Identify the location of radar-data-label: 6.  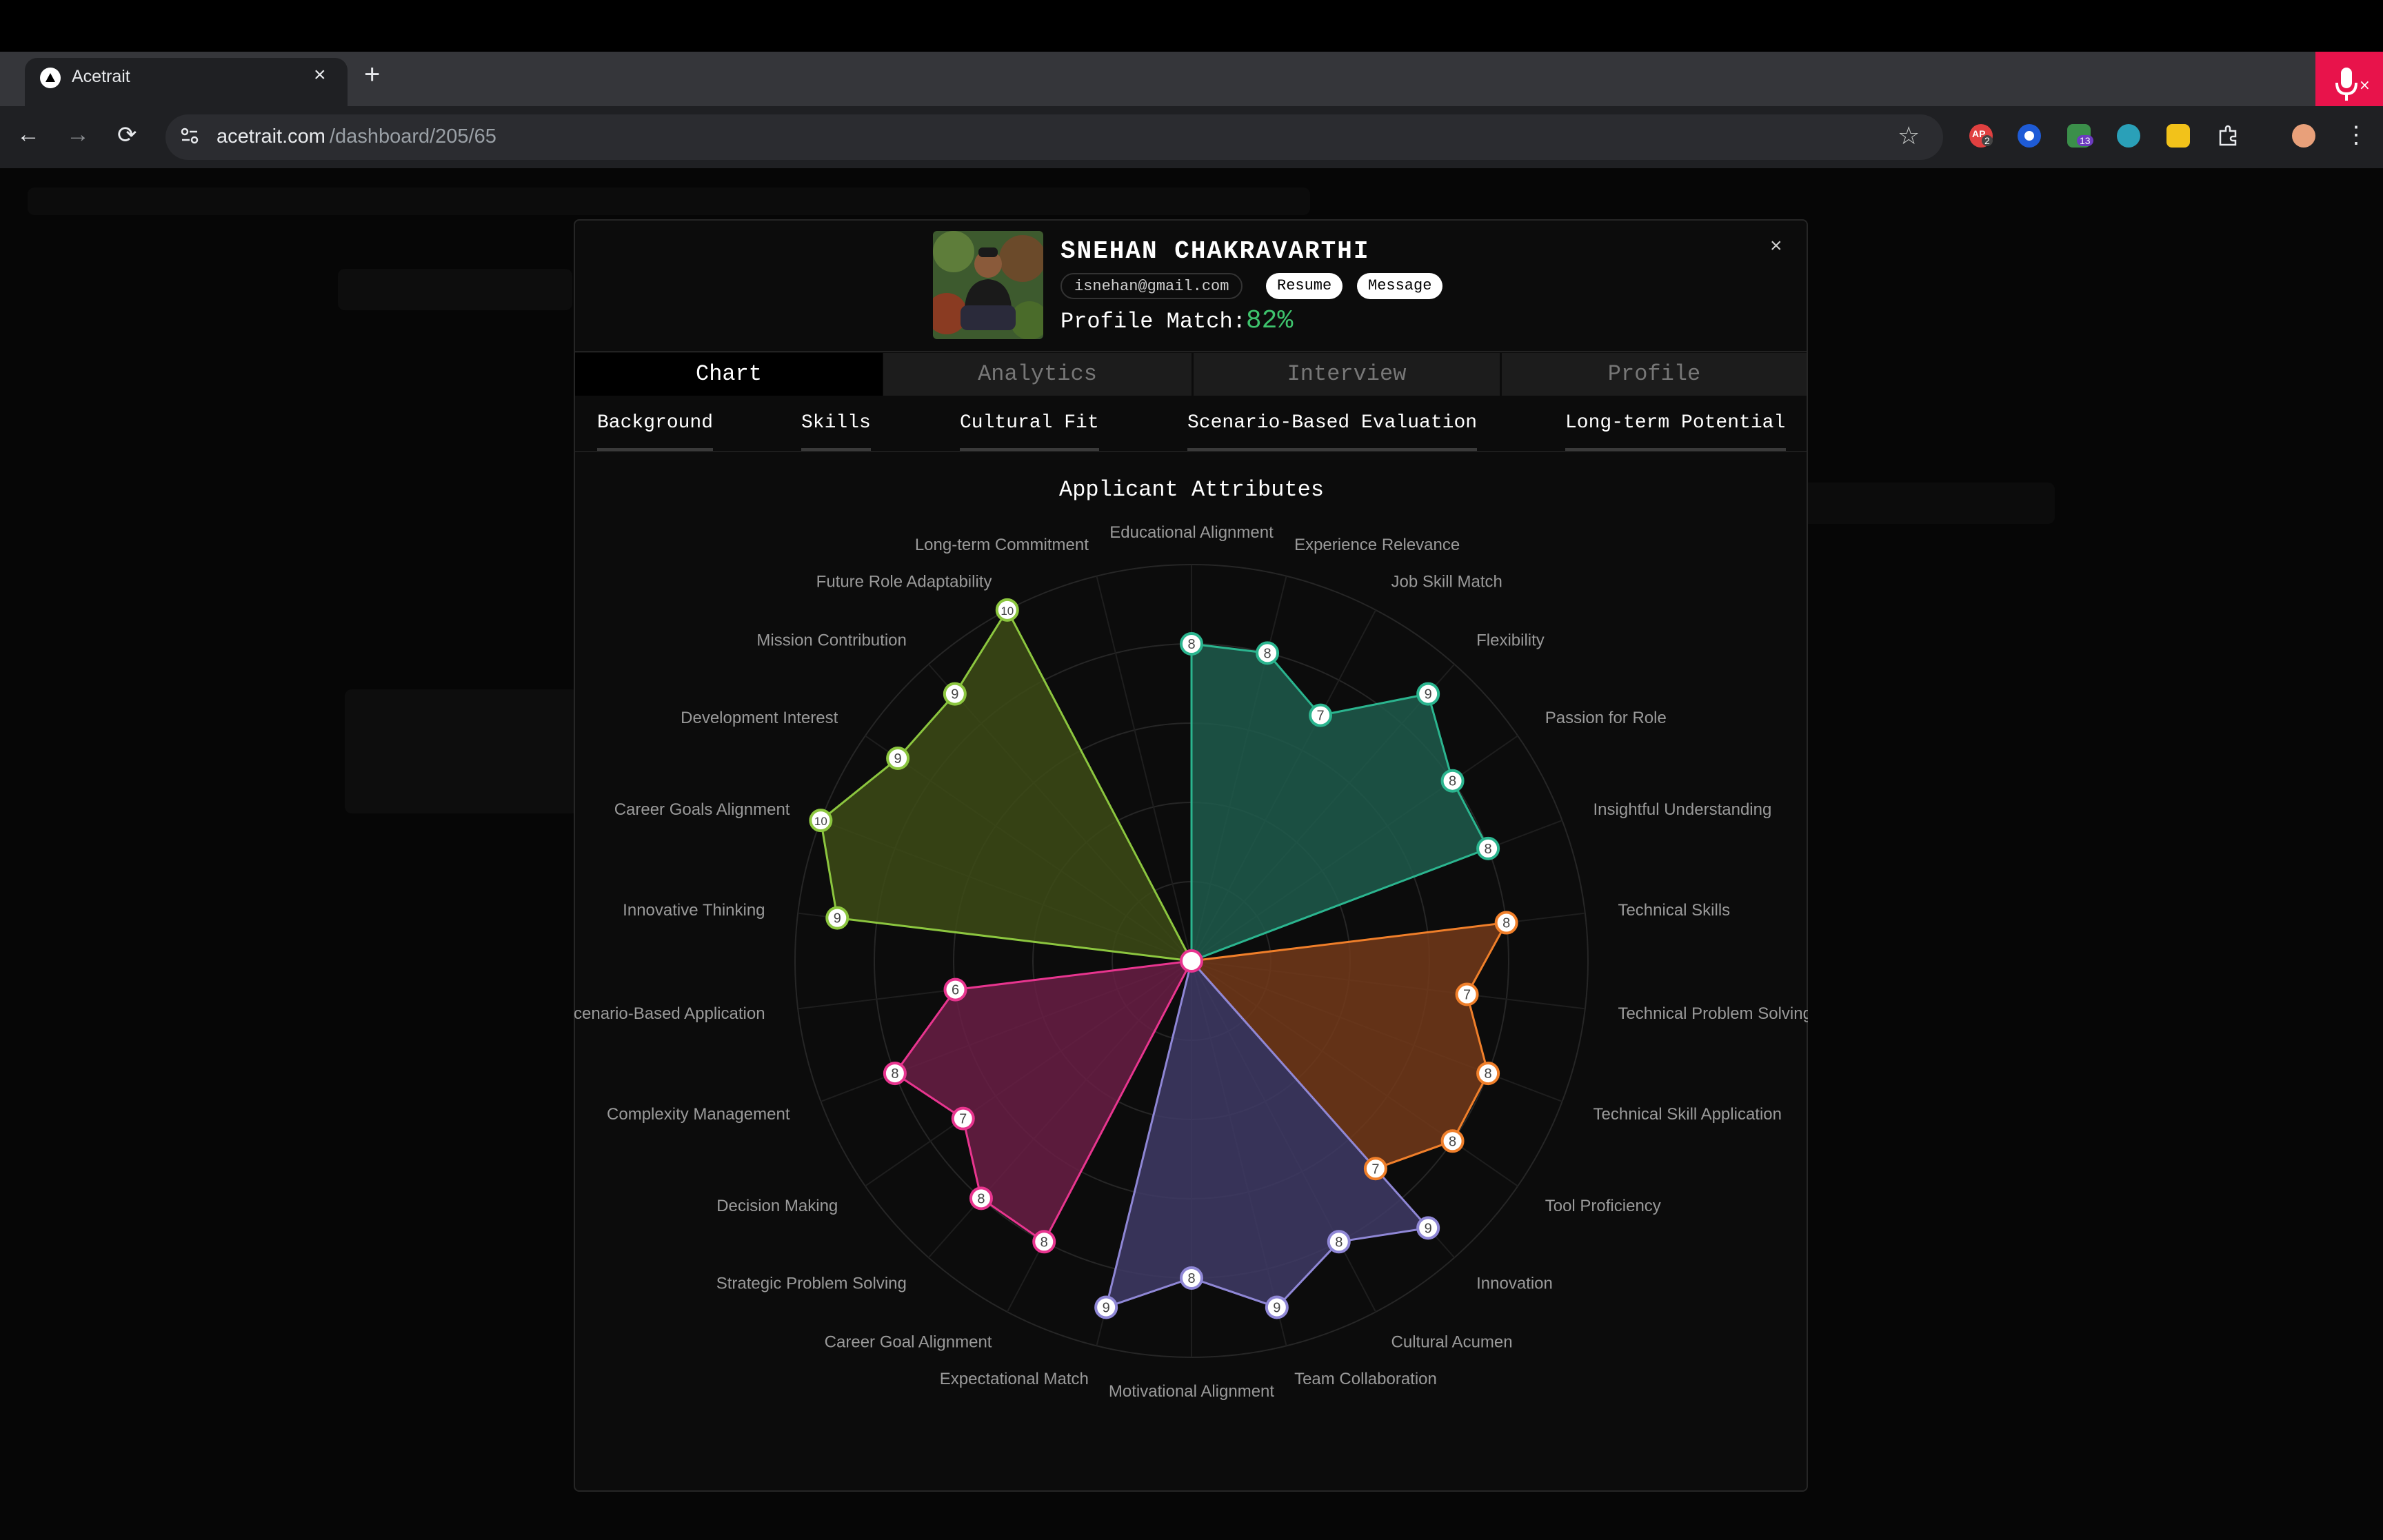
(955, 991).